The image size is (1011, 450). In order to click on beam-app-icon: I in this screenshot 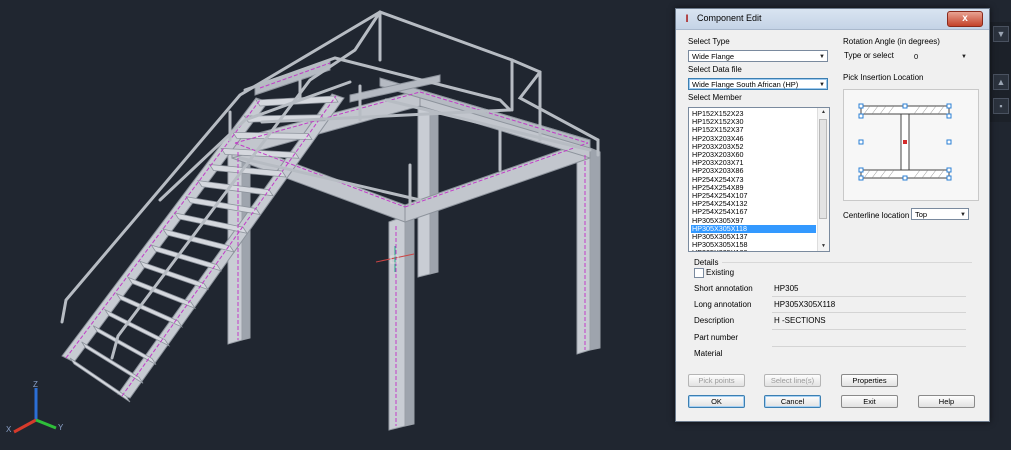, I will do `click(687, 19)`.